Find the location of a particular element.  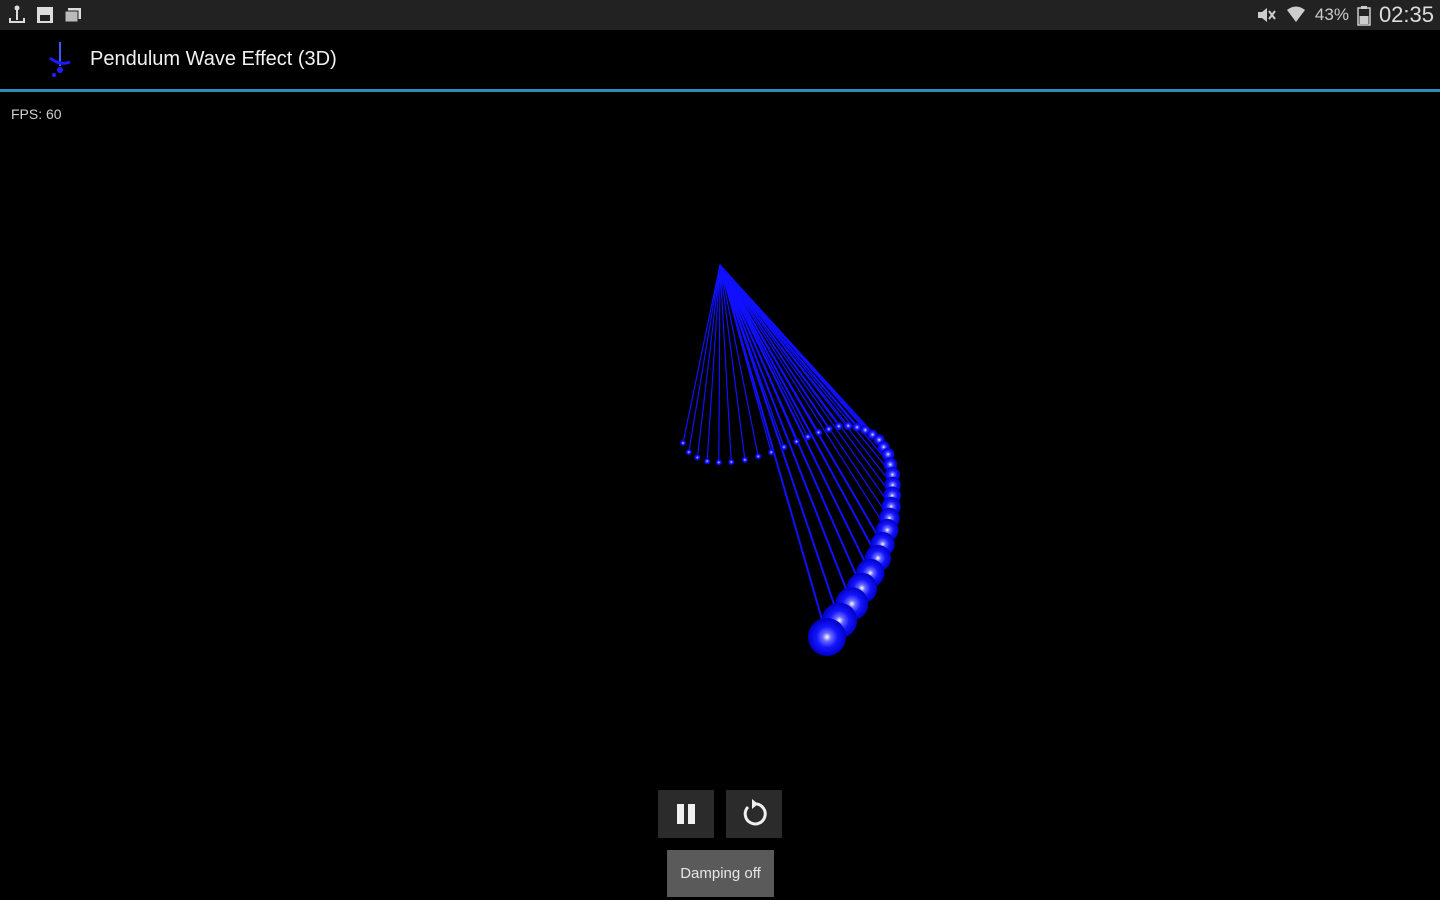

wifi-icon is located at coordinates (1295, 14).